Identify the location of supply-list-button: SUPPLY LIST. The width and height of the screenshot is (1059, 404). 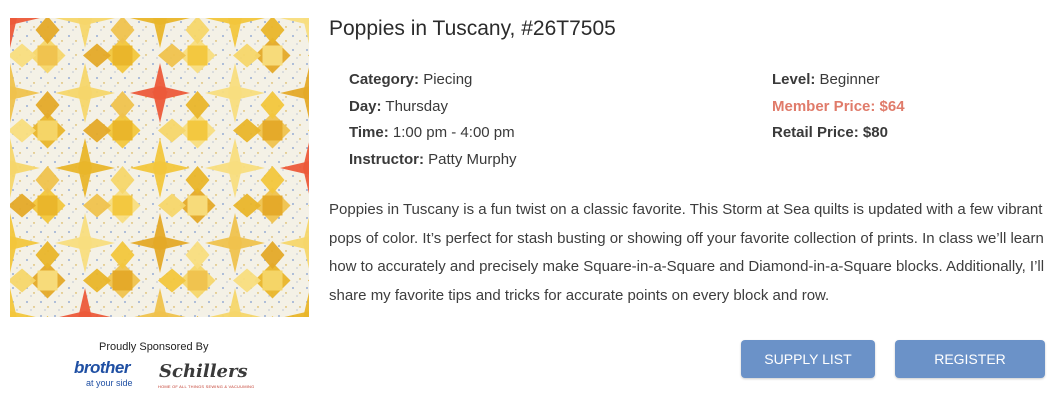
(808, 359).